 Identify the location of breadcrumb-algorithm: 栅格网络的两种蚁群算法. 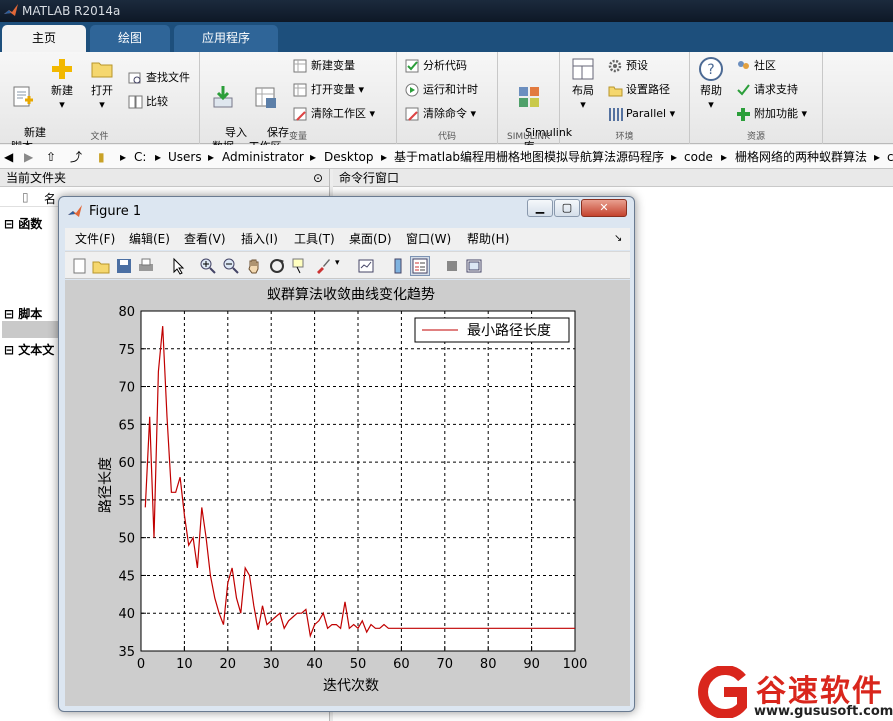
(801, 157).